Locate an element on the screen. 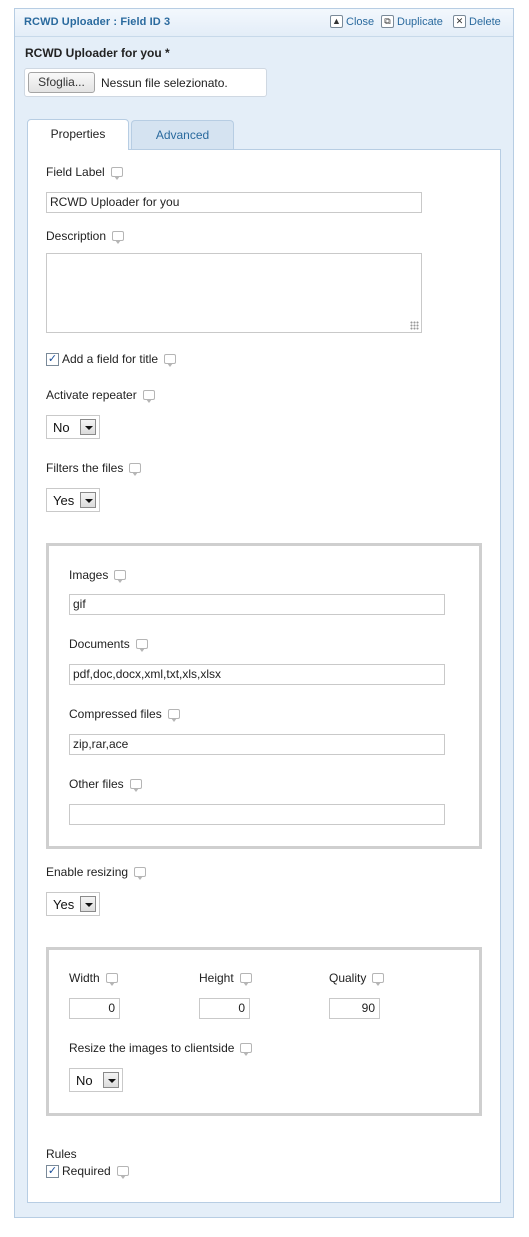  required-label: Required is located at coordinates (86, 1171).